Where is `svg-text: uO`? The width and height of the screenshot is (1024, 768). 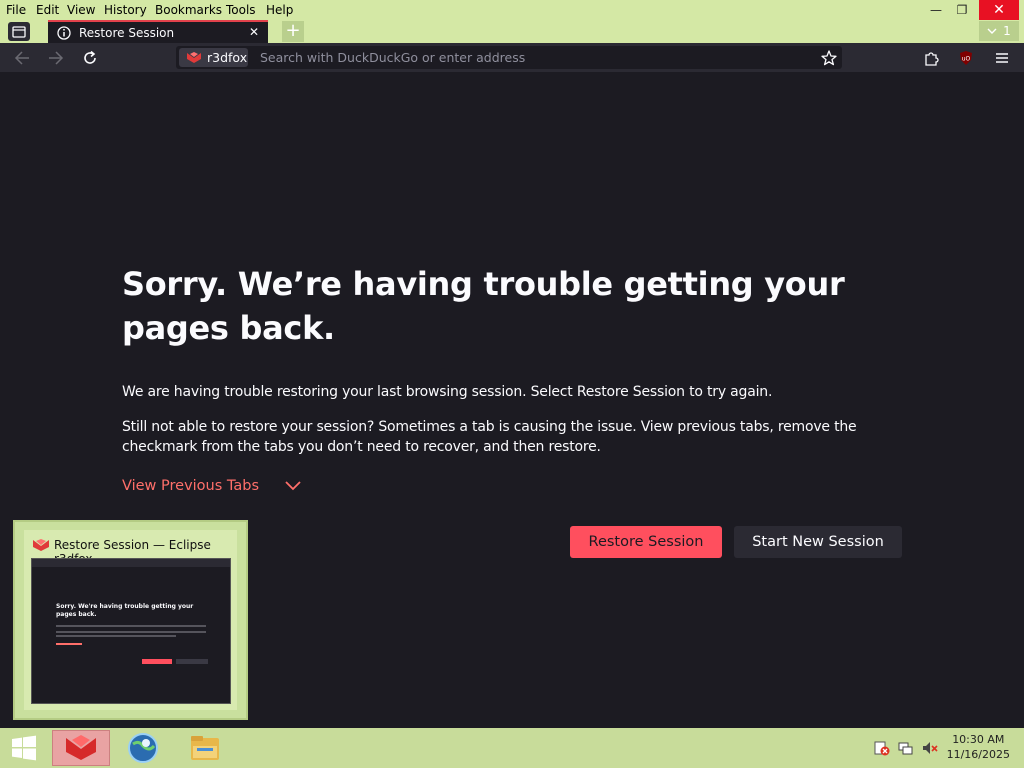 svg-text: uO is located at coordinates (966, 59).